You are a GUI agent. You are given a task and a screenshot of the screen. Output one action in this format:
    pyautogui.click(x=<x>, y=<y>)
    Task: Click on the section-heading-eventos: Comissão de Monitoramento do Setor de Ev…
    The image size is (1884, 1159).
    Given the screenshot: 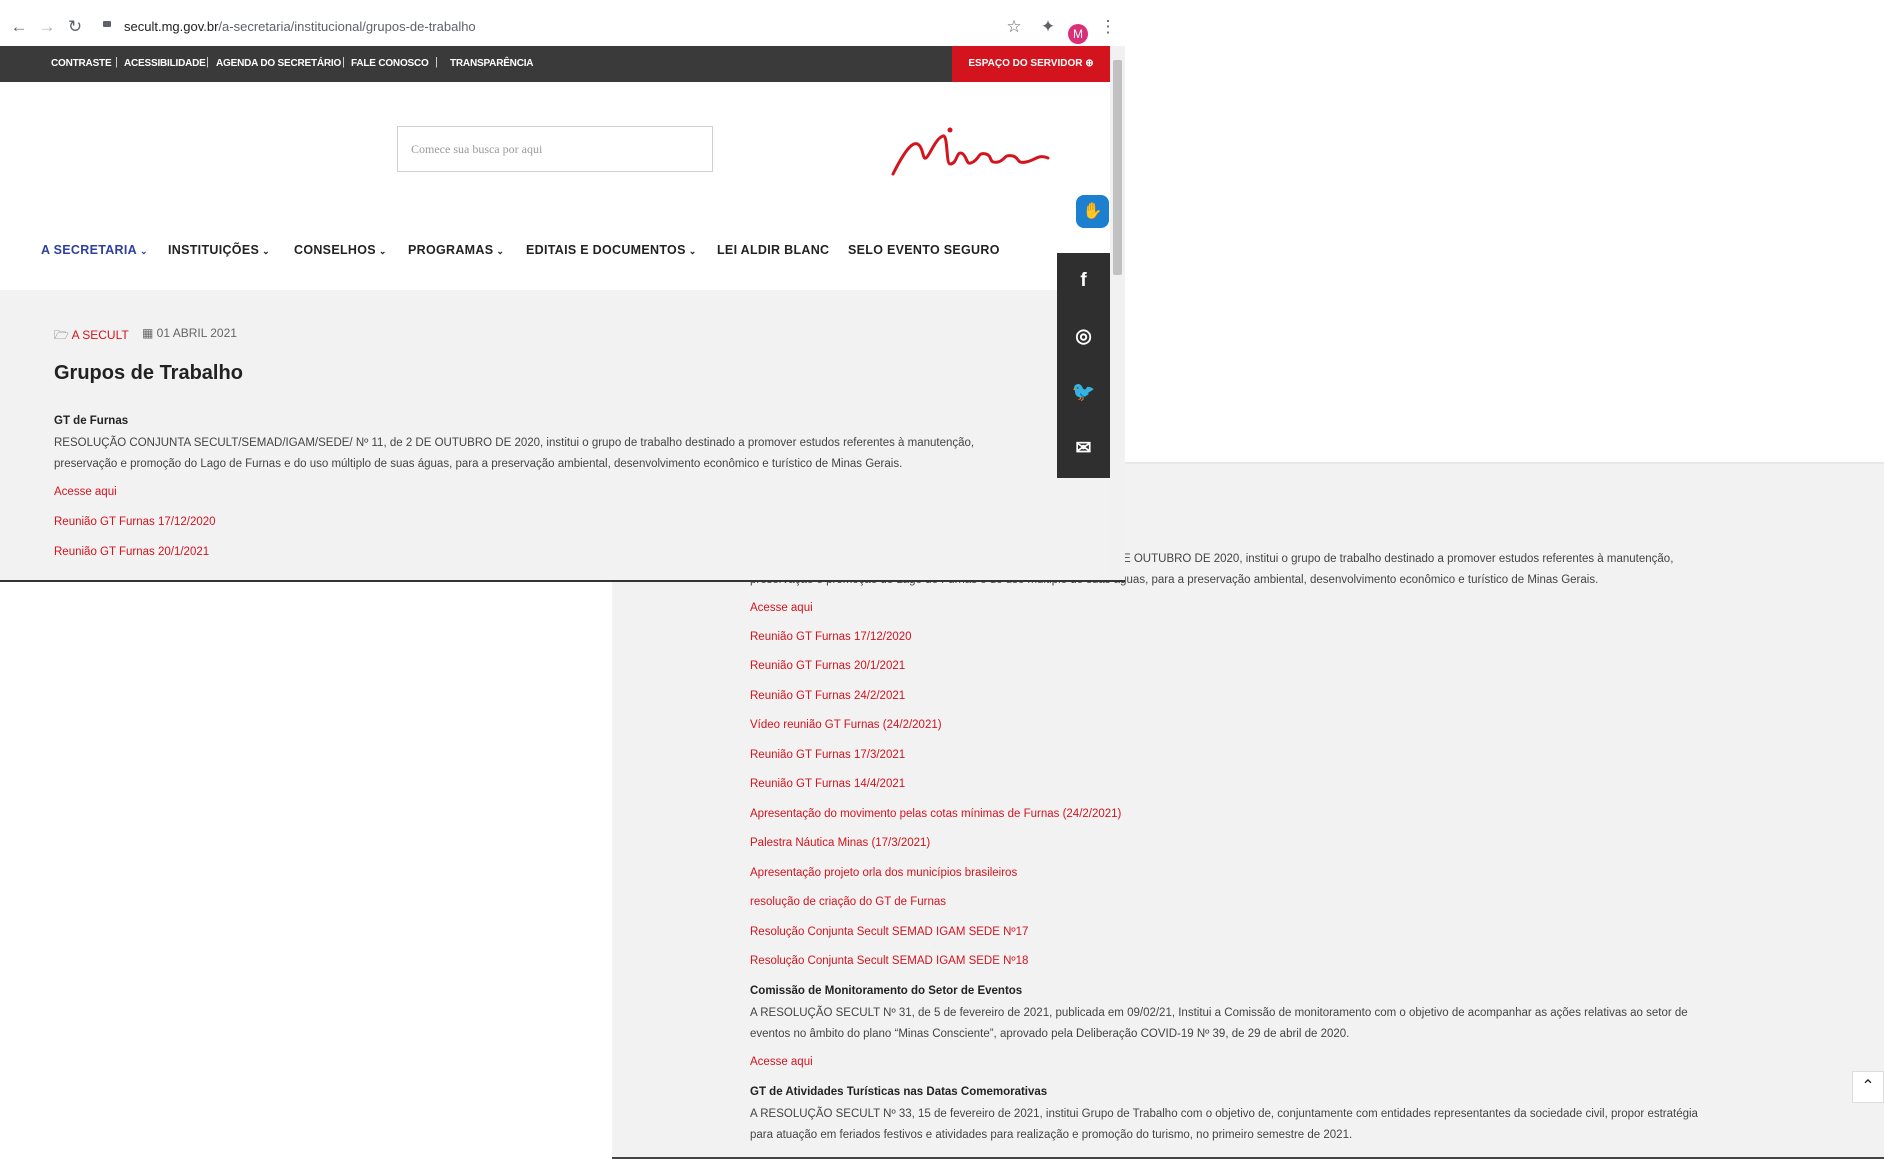 What is the action you would take?
    pyautogui.click(x=886, y=991)
    